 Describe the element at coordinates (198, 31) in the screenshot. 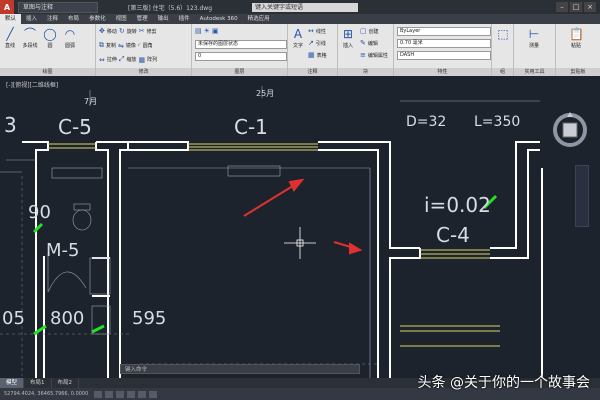

I see `layer-properties-icon: ▤` at that location.